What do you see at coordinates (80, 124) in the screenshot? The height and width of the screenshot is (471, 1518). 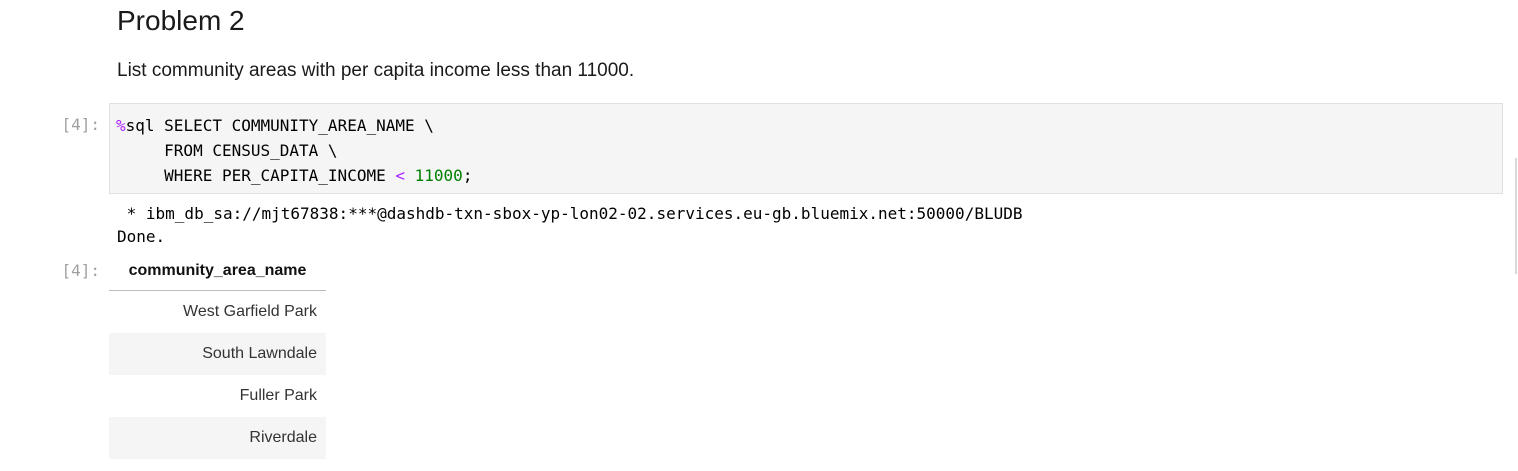 I see `input-prompt: [4]:` at bounding box center [80, 124].